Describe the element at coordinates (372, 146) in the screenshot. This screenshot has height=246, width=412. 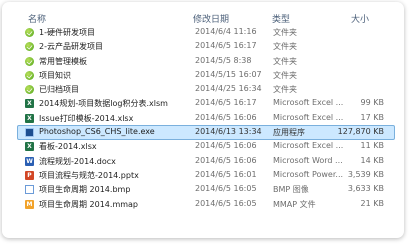
I see `file-size: 11 KB` at that location.